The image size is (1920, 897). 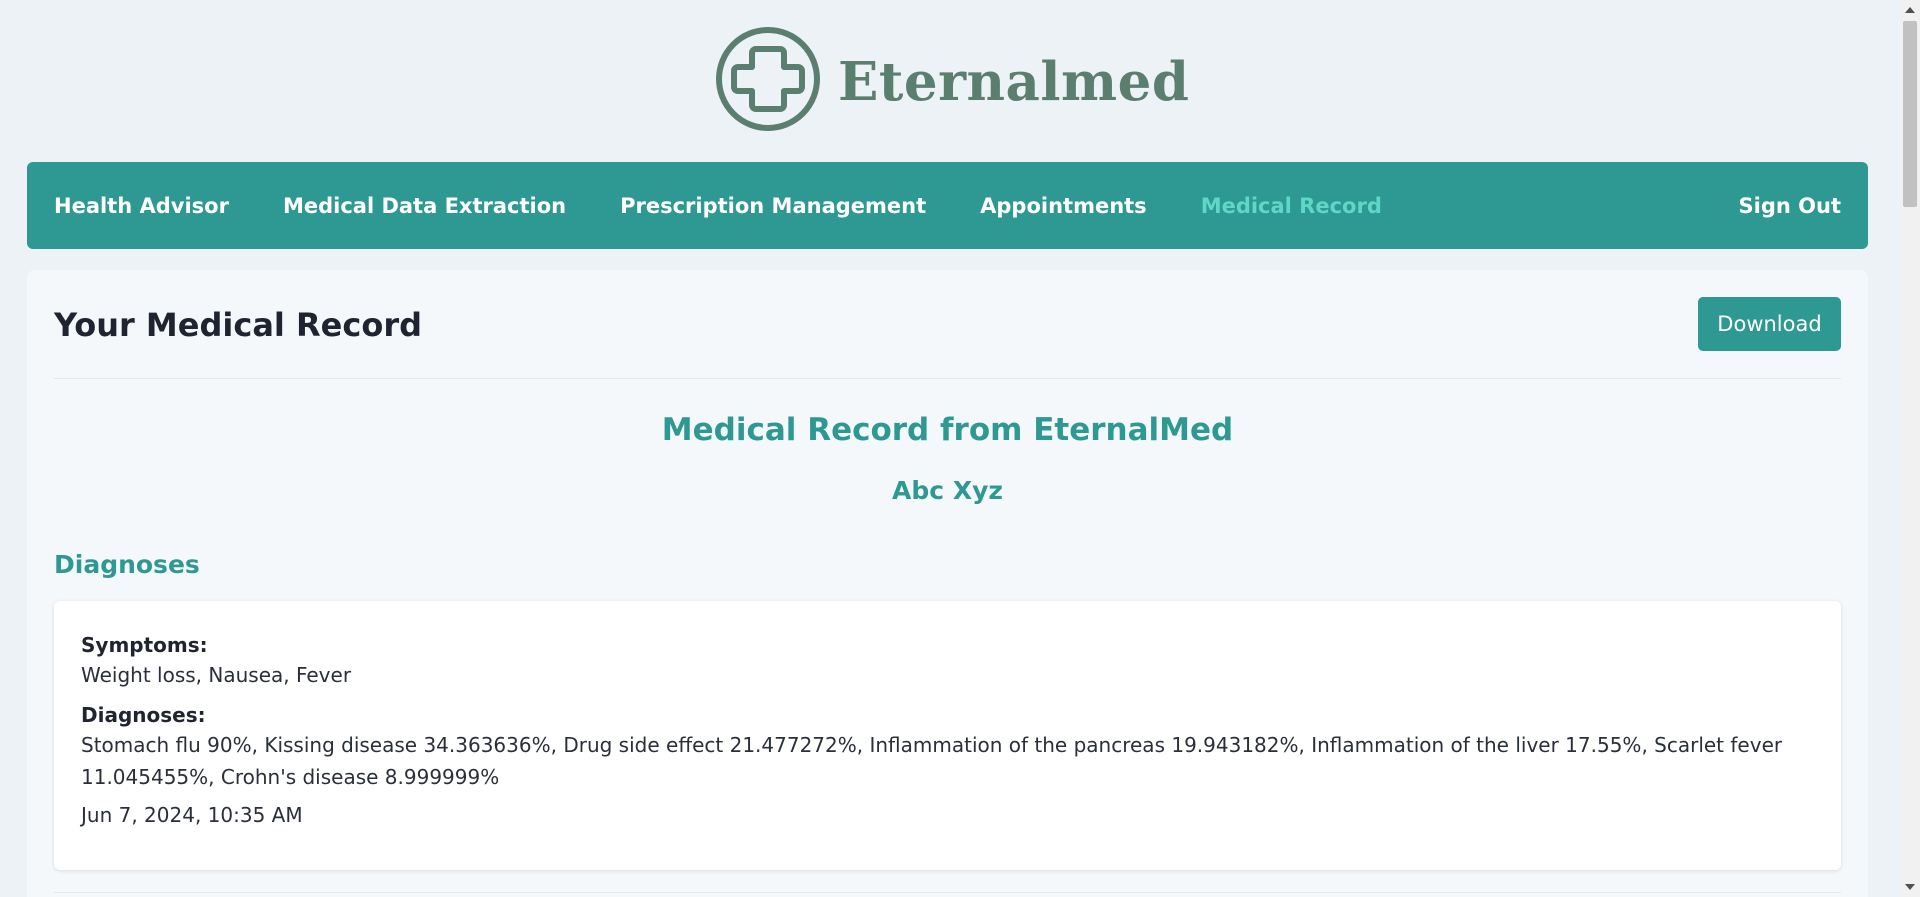 What do you see at coordinates (1014, 82) in the screenshot?
I see `brand-name: Eternalmed` at bounding box center [1014, 82].